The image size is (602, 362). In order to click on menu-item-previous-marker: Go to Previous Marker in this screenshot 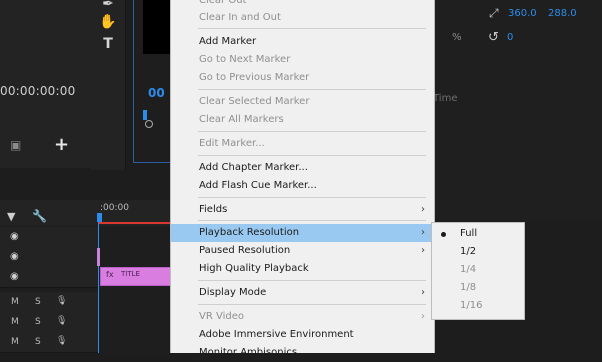, I will do `click(302, 78)`.